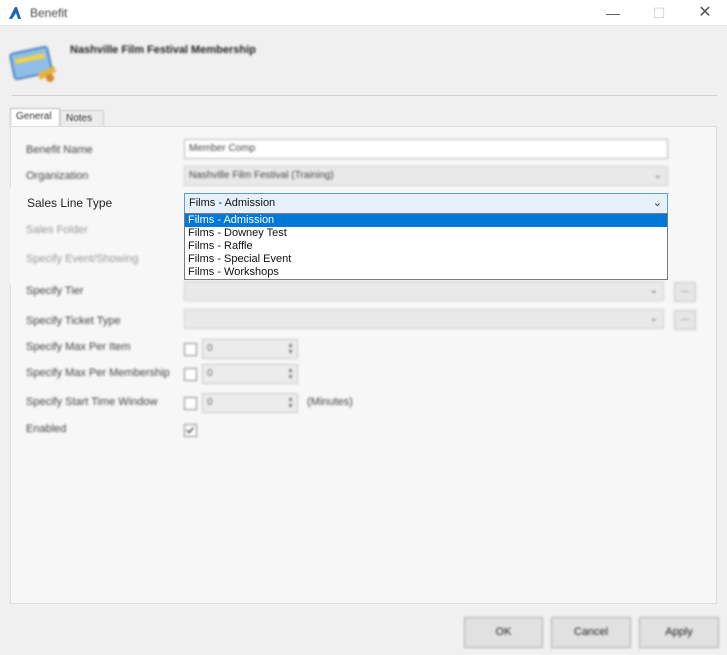 The image size is (727, 655). Describe the element at coordinates (92, 402) in the screenshot. I see `start-time-window-label: Specify Start Time Window` at that location.